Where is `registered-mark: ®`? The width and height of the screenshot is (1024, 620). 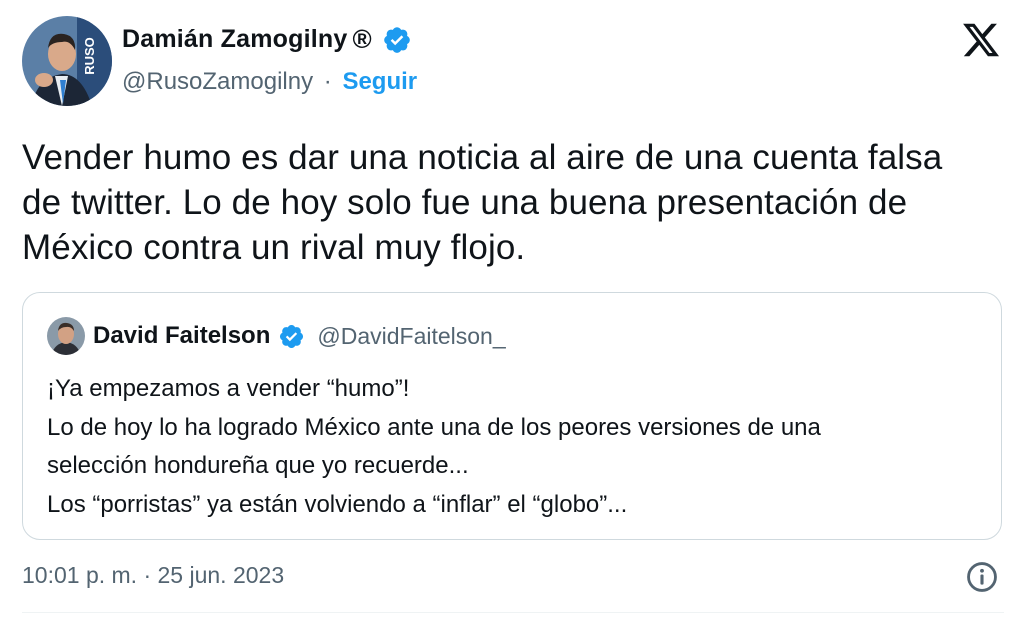
registered-mark: ® is located at coordinates (362, 39).